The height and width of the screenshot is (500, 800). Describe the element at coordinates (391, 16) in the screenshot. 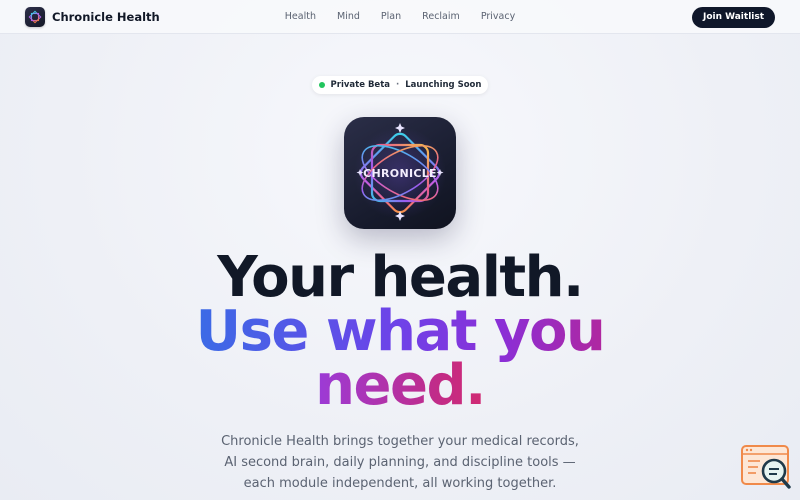

I see `nav-item-plan: Plan` at that location.